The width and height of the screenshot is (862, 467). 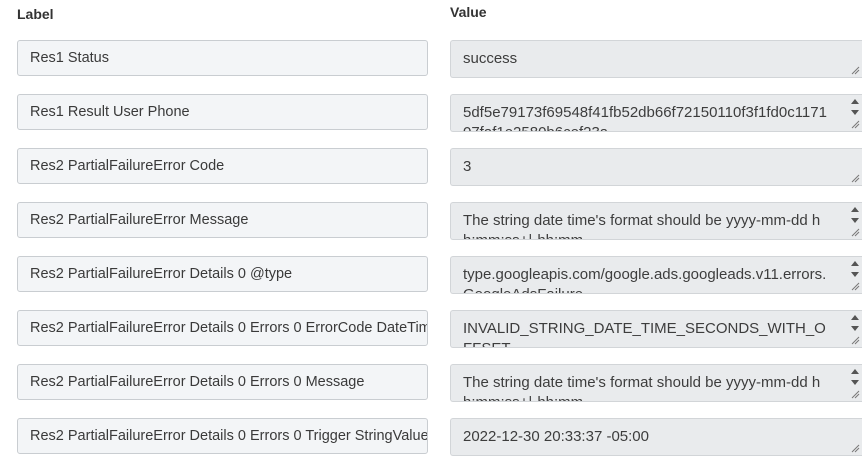 I want to click on field-row: Res2 PartialFailureError Code 3, so click(x=431, y=167).